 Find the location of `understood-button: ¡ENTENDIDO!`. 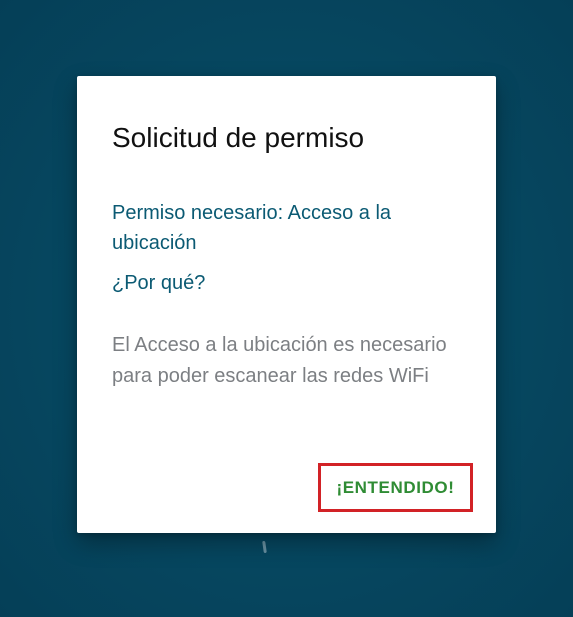

understood-button: ¡ENTENDIDO! is located at coordinates (395, 487).